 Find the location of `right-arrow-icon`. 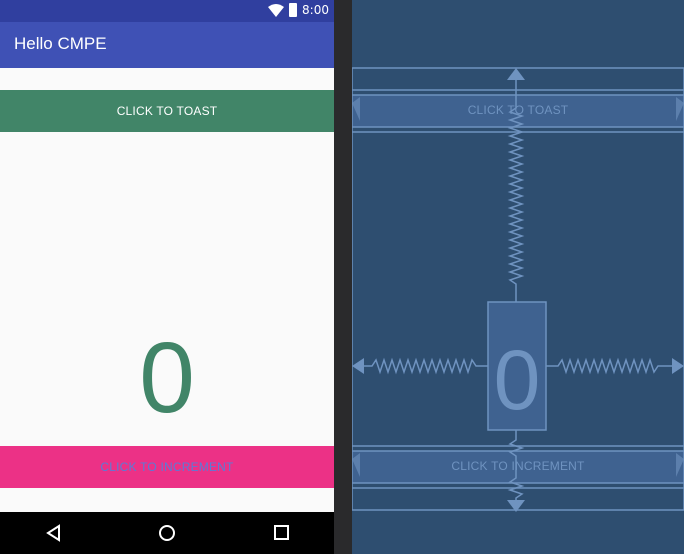

right-arrow-icon is located at coordinates (678, 366).